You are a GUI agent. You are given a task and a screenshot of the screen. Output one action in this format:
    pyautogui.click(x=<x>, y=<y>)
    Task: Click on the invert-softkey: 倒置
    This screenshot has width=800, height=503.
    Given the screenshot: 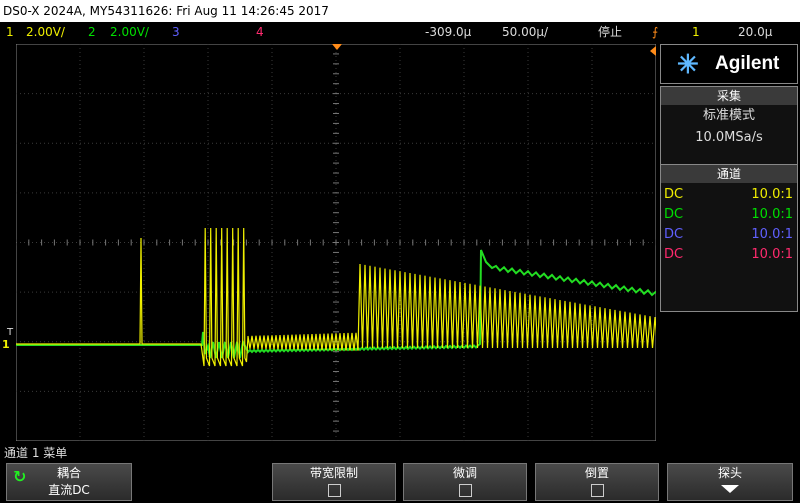 What is the action you would take?
    pyautogui.click(x=597, y=482)
    